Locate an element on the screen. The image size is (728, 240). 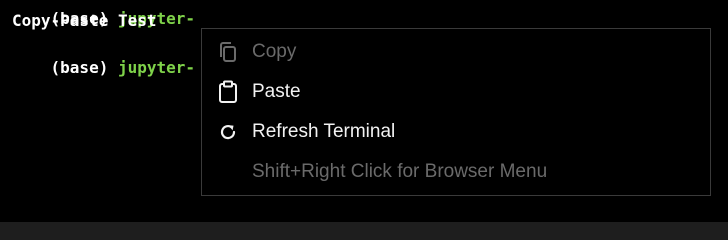
clipboard-icon is located at coordinates (228, 92).